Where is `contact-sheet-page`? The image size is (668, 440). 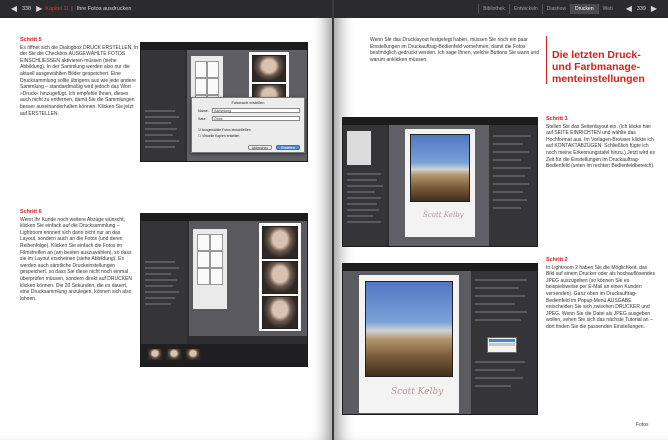 contact-sheet-page is located at coordinates (210, 269).